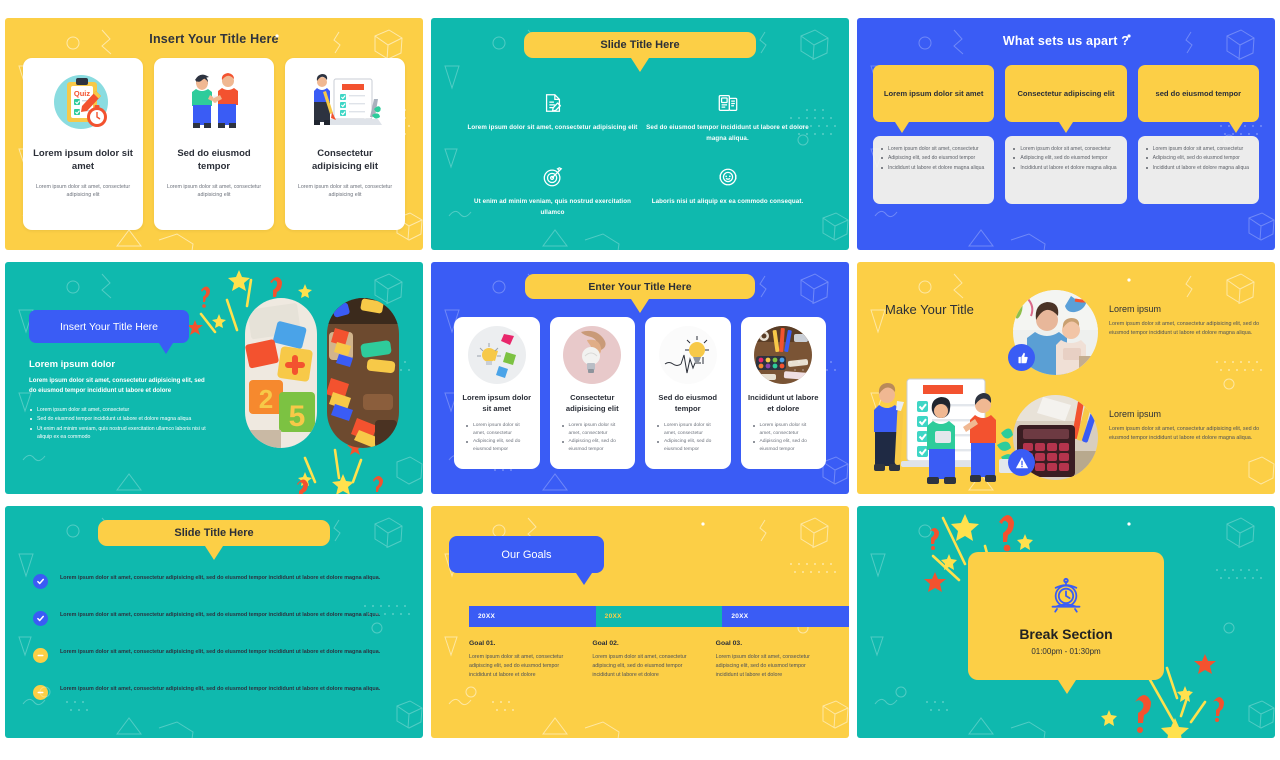  I want to click on headset-support-icon, so click(727, 177).